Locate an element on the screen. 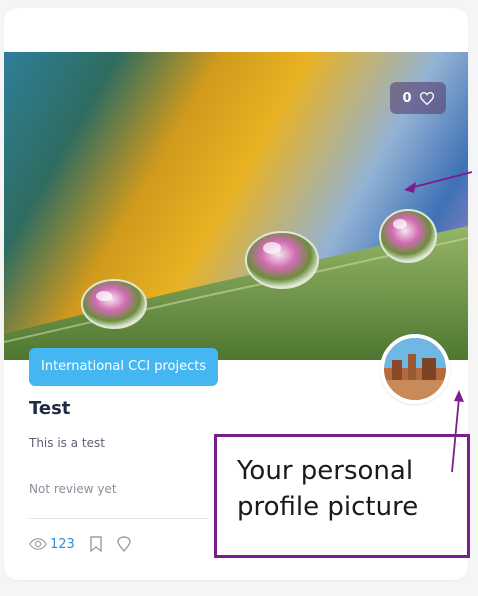 Image resolution: width=478 pixels, height=596 pixels. divider is located at coordinates (119, 518).